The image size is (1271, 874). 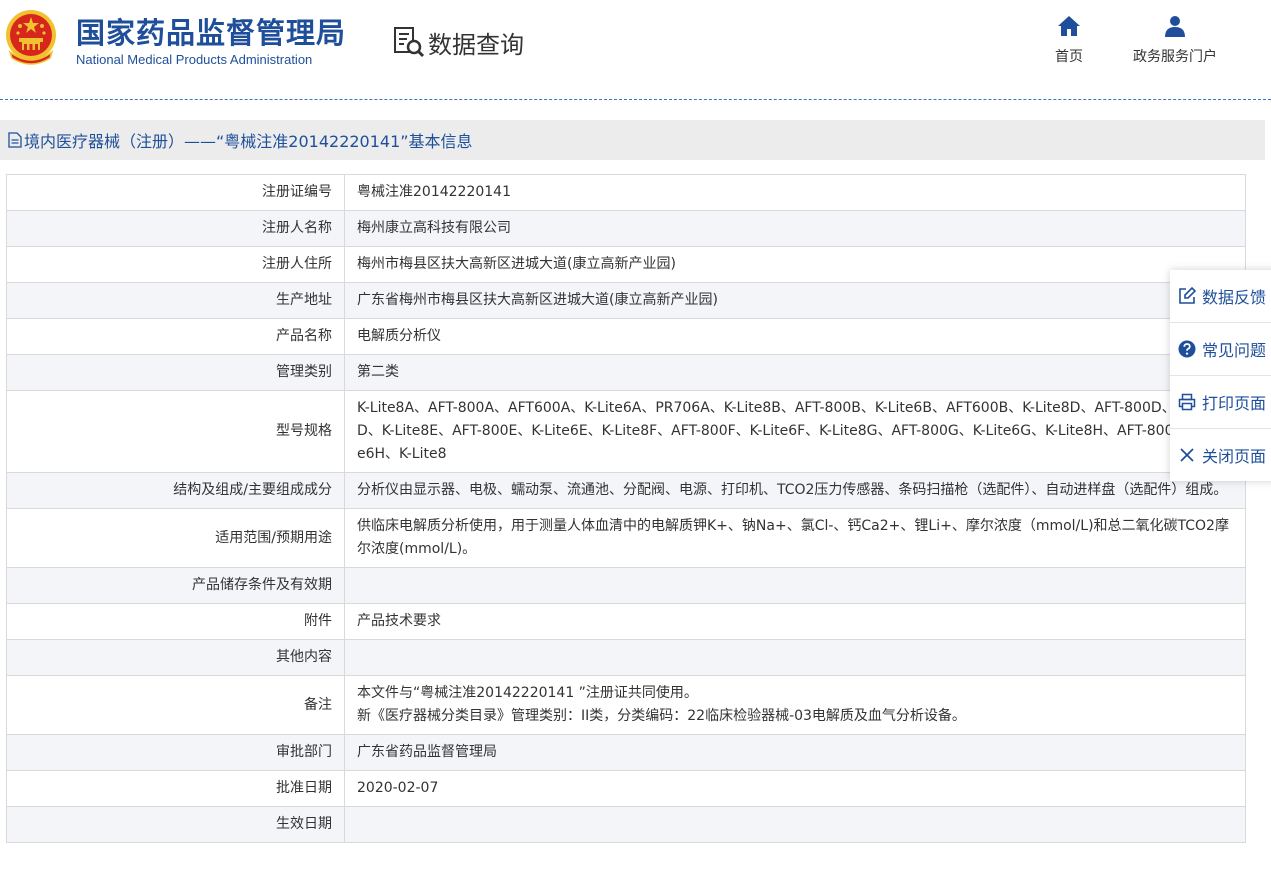 What do you see at coordinates (175, 372) in the screenshot?
I see `field-label: 管理类别` at bounding box center [175, 372].